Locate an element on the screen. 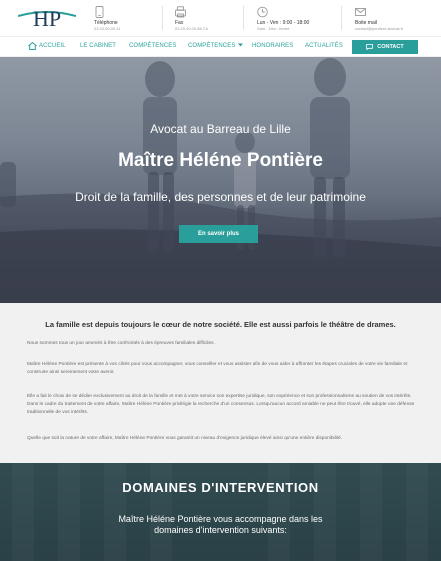 Image resolution: width=441 pixels, height=561 pixels. hero-title: Maître Héléne Pontière is located at coordinates (220, 160).